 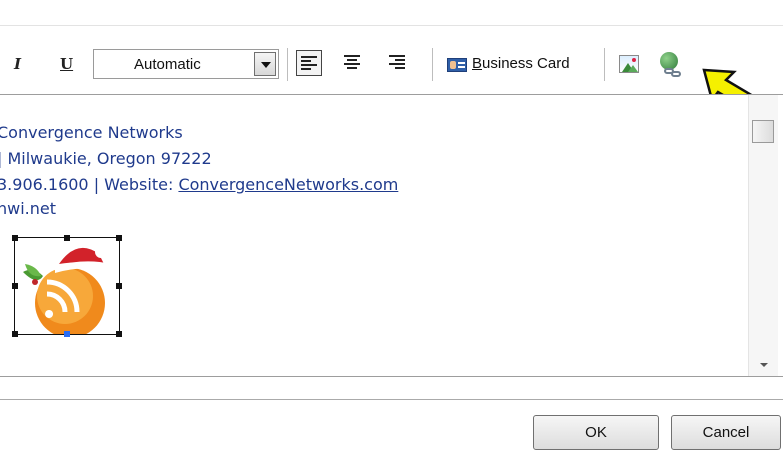 I want to click on footer-divider, so click(x=391, y=399).